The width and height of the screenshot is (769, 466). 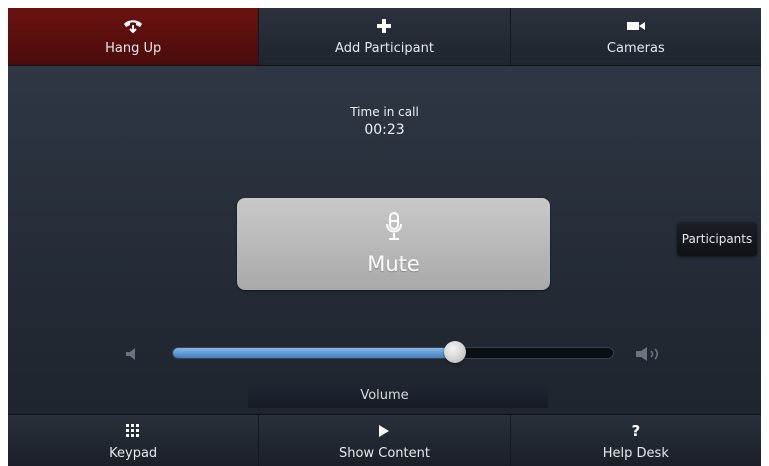 What do you see at coordinates (133, 431) in the screenshot?
I see `keypad-grid-icon` at bounding box center [133, 431].